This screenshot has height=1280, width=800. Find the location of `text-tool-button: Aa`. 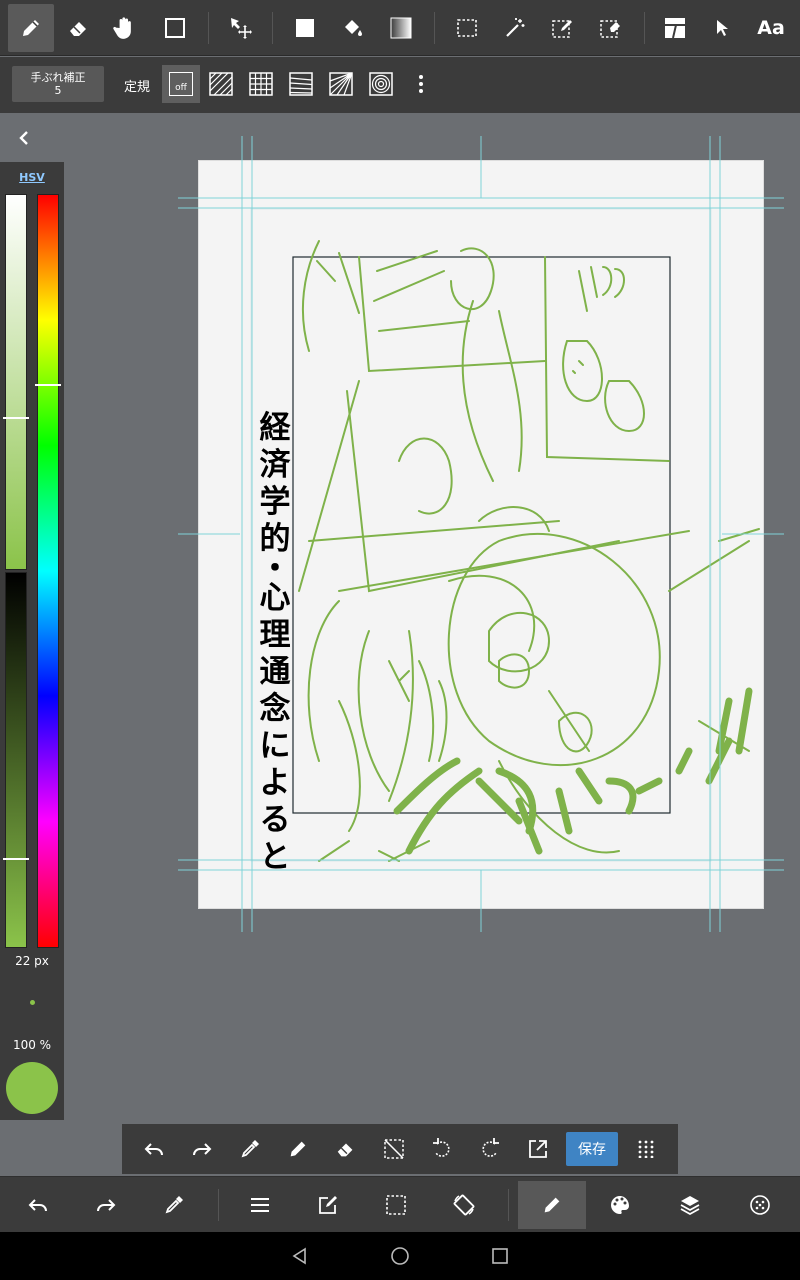

text-tool-button: Aa is located at coordinates (771, 28).